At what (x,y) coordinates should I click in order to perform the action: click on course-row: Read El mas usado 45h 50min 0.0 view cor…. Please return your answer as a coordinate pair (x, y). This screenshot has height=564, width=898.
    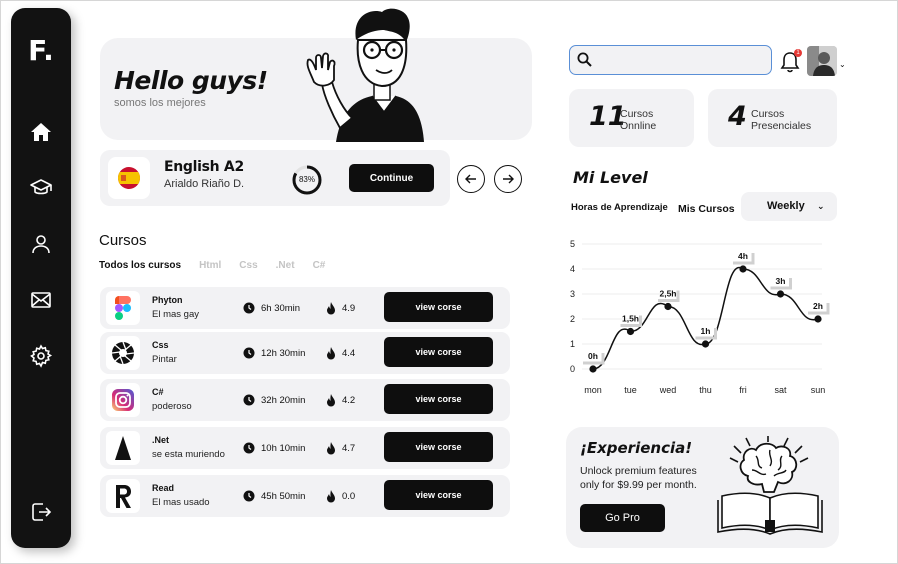
    Looking at the image, I should click on (305, 496).